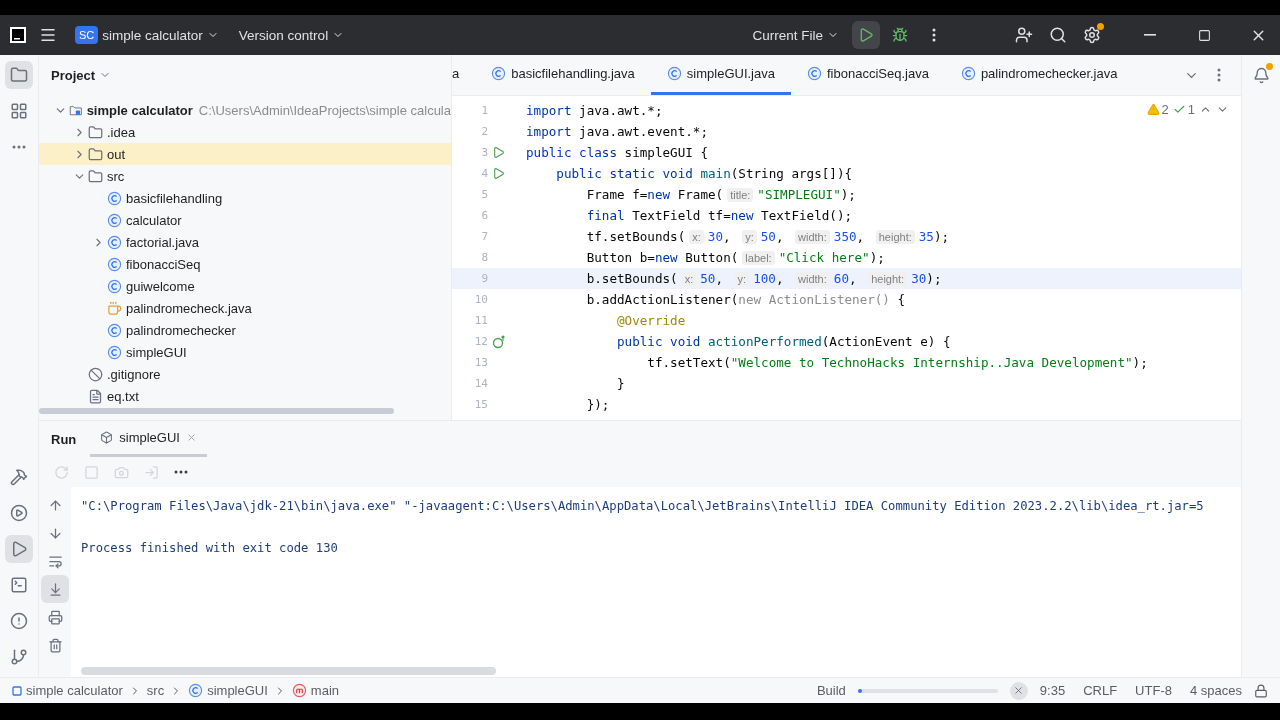 The image size is (1280, 720). I want to click on editor-tab: fibonacciSeq.java, so click(867, 75).